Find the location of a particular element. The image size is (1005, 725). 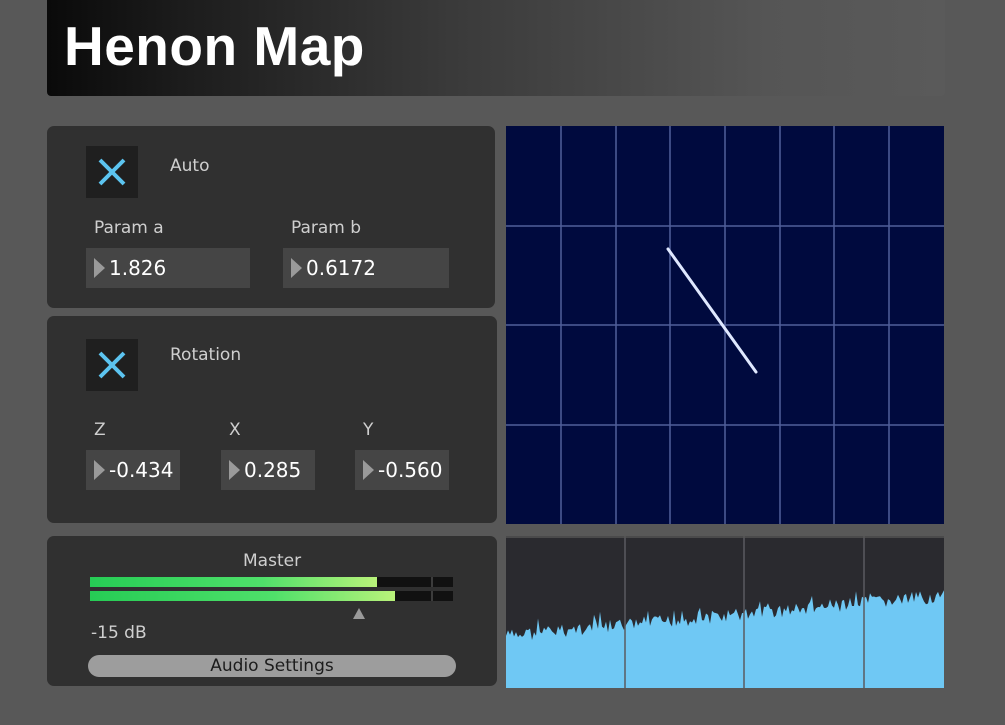

z-input: -0.434 is located at coordinates (133, 470).